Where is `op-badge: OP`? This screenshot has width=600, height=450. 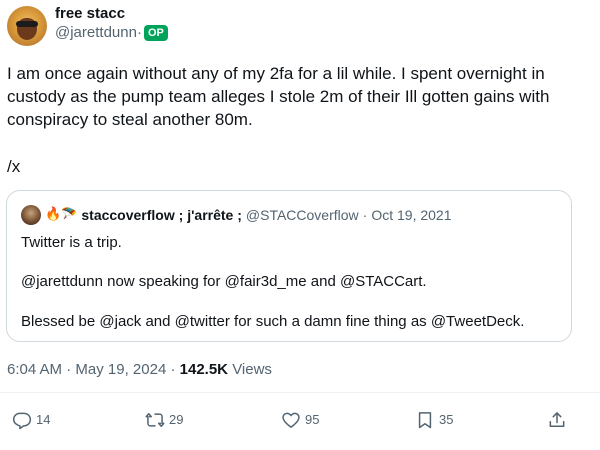
op-badge: OP is located at coordinates (155, 33).